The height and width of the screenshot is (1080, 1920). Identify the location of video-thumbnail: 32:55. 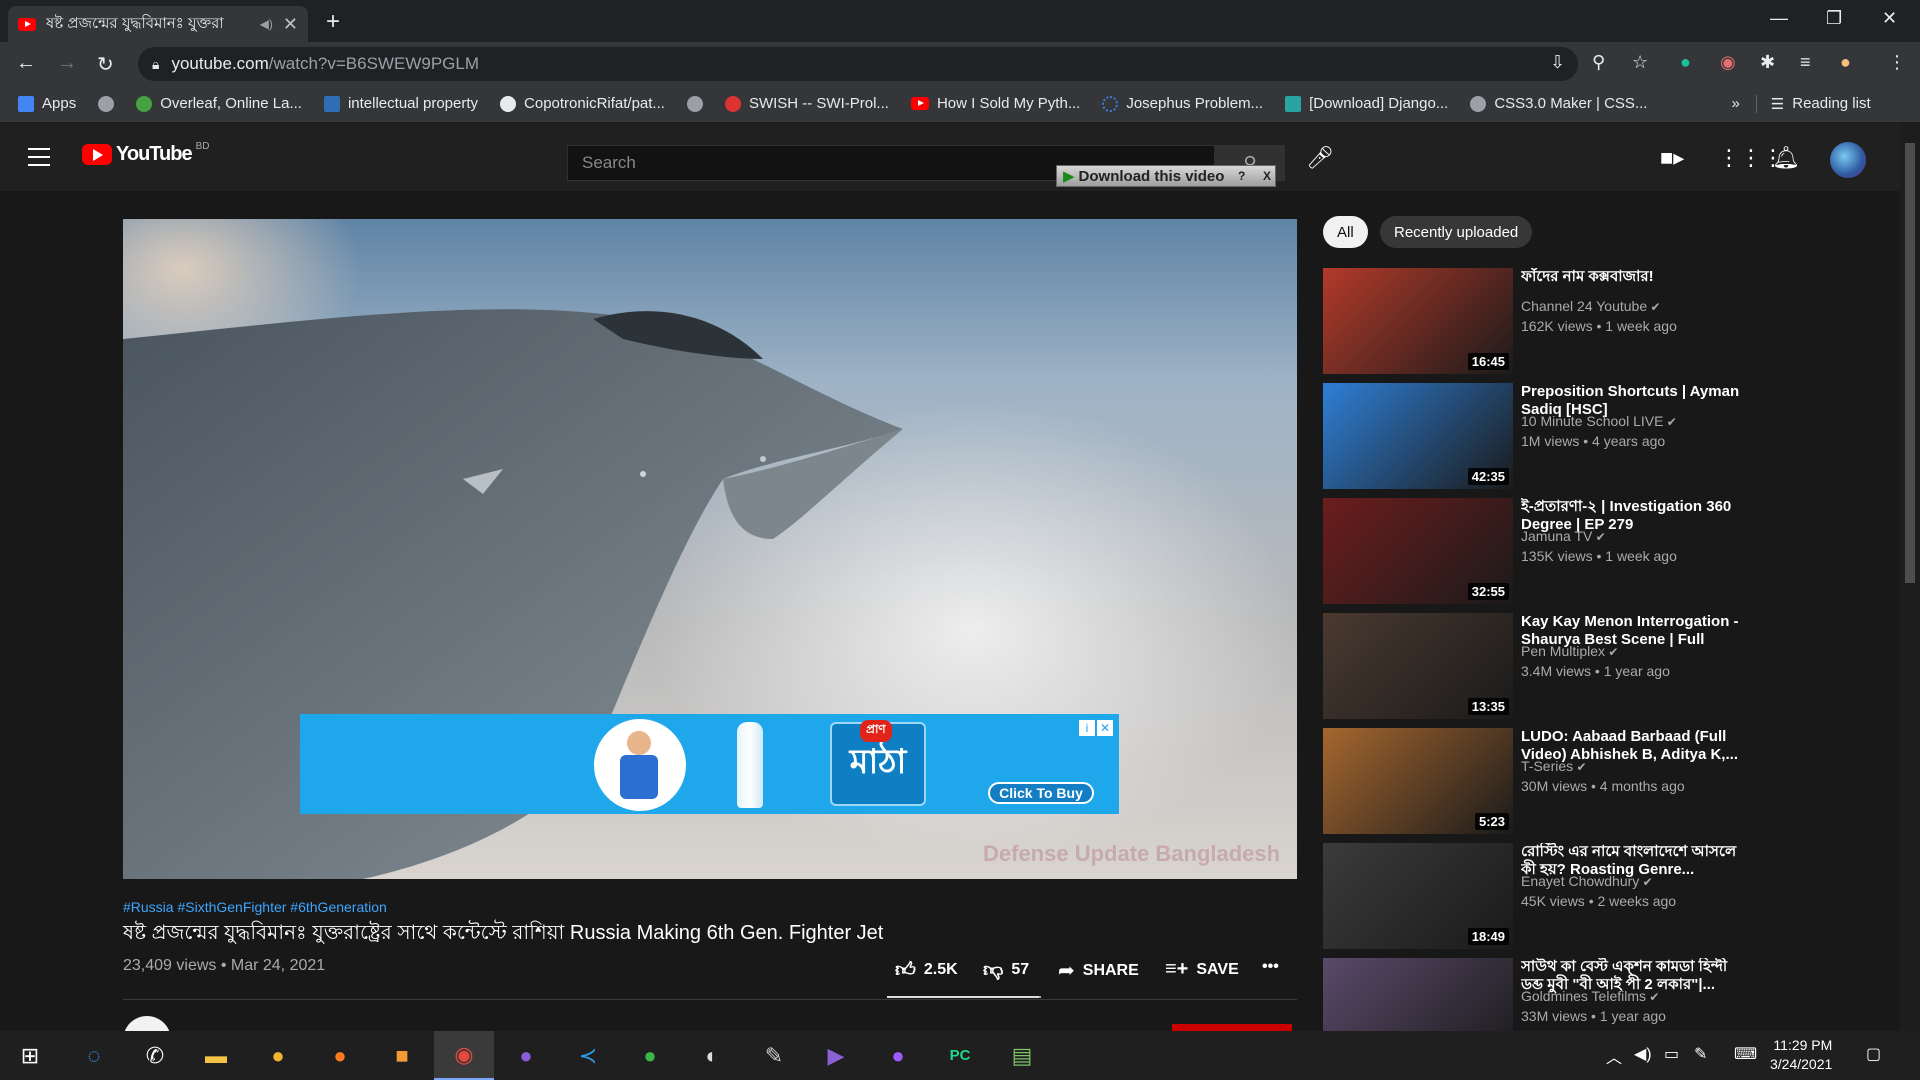
(1418, 551).